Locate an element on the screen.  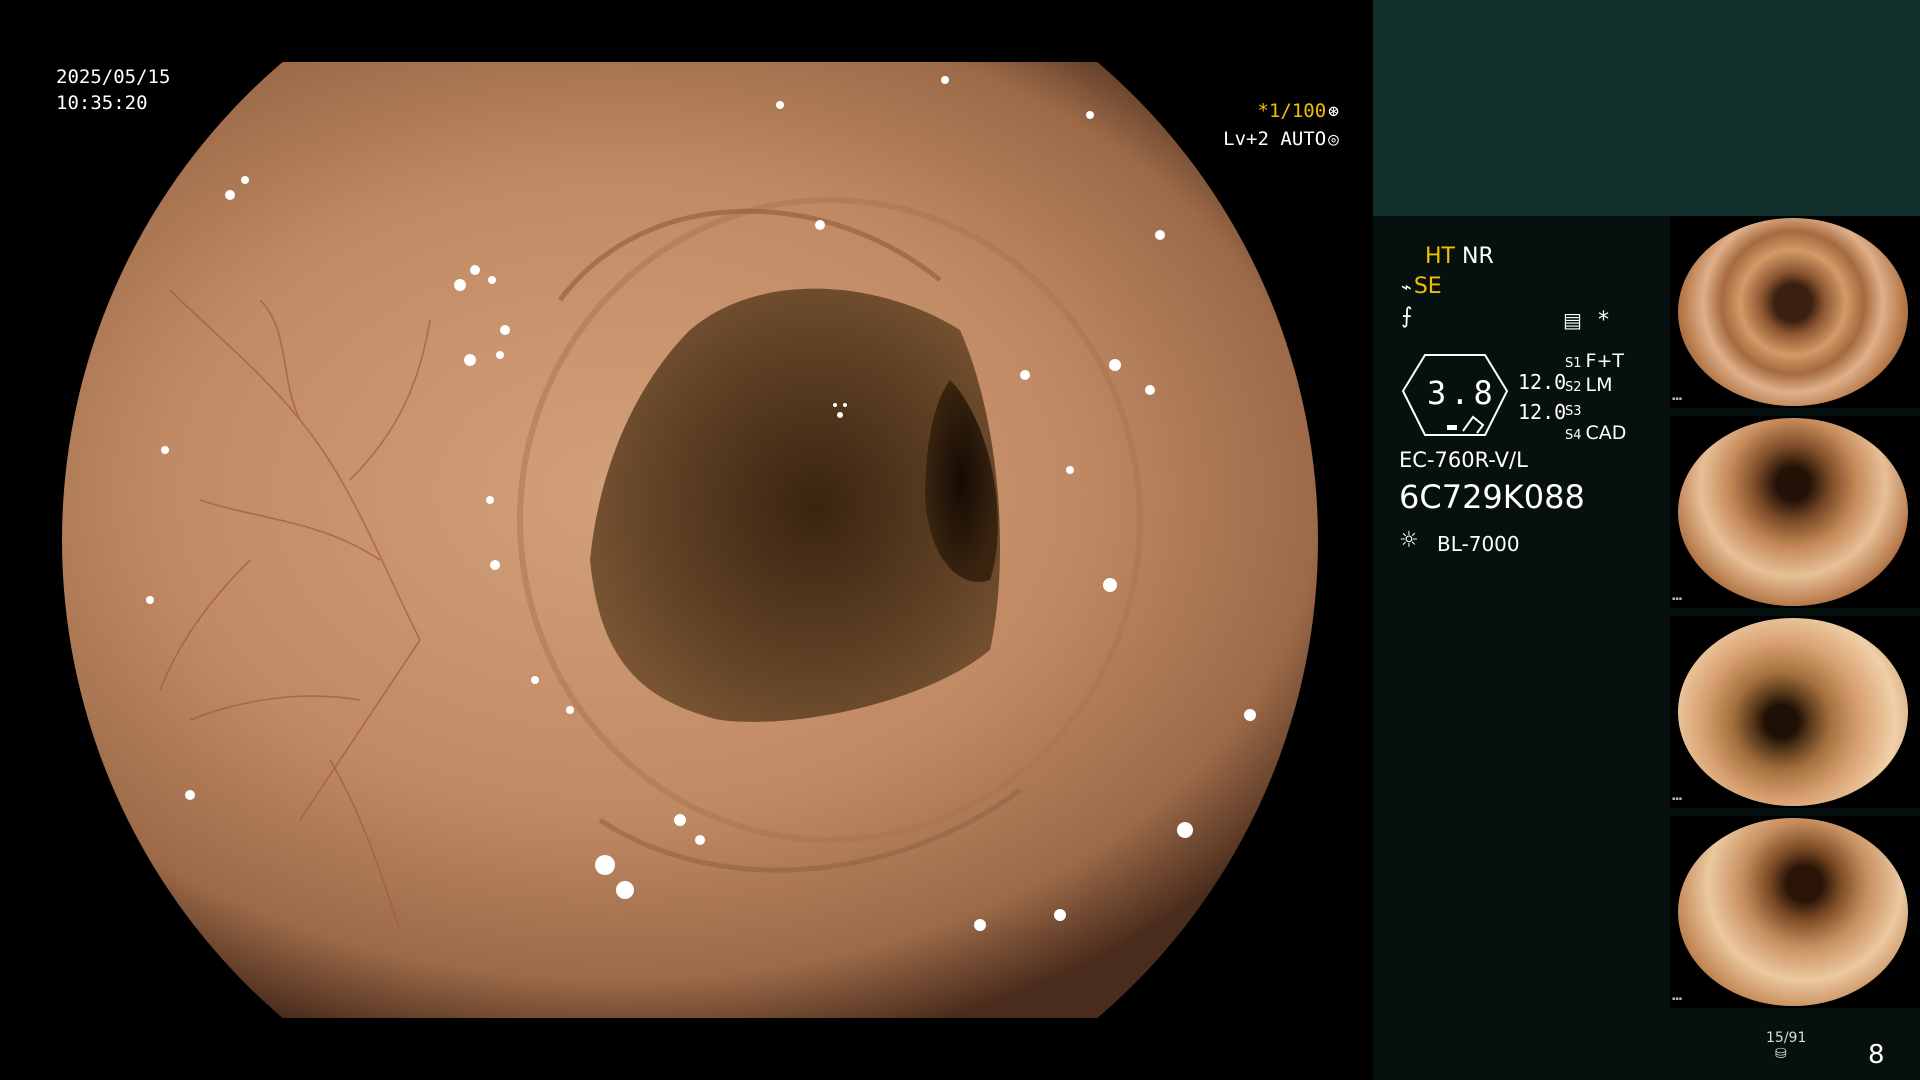
star-marker: * is located at coordinates (1603, 320).